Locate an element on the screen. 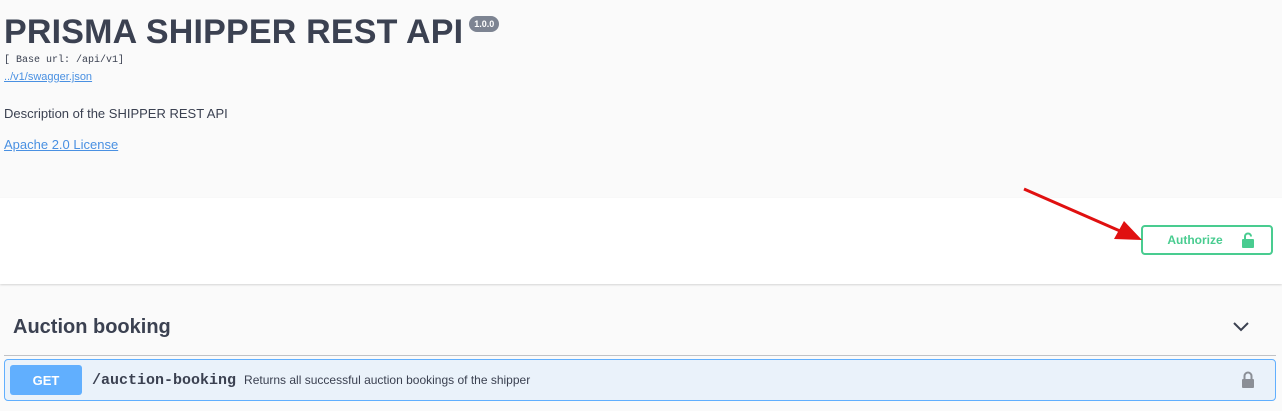  authorize-button: Authorize is located at coordinates (1207, 240).